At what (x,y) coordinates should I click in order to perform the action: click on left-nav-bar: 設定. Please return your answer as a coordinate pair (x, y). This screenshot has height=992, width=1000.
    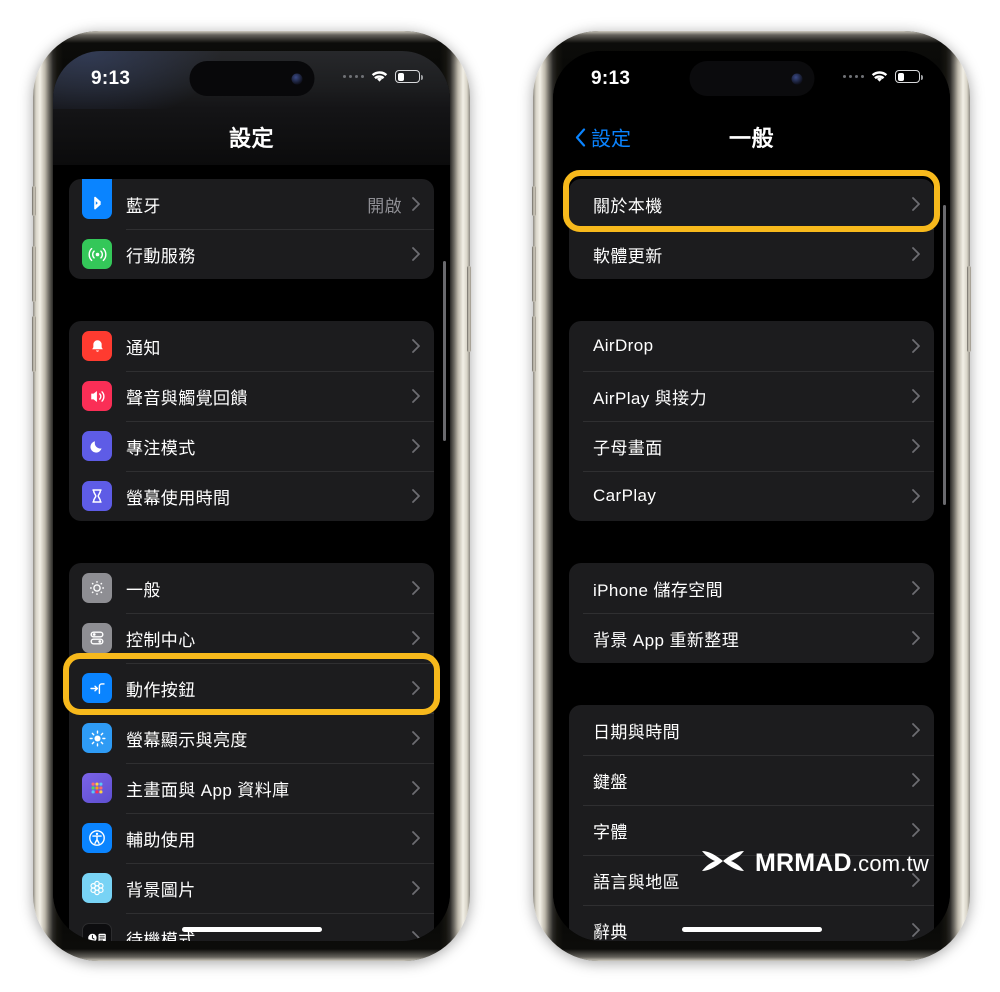
    Looking at the image, I should click on (251, 137).